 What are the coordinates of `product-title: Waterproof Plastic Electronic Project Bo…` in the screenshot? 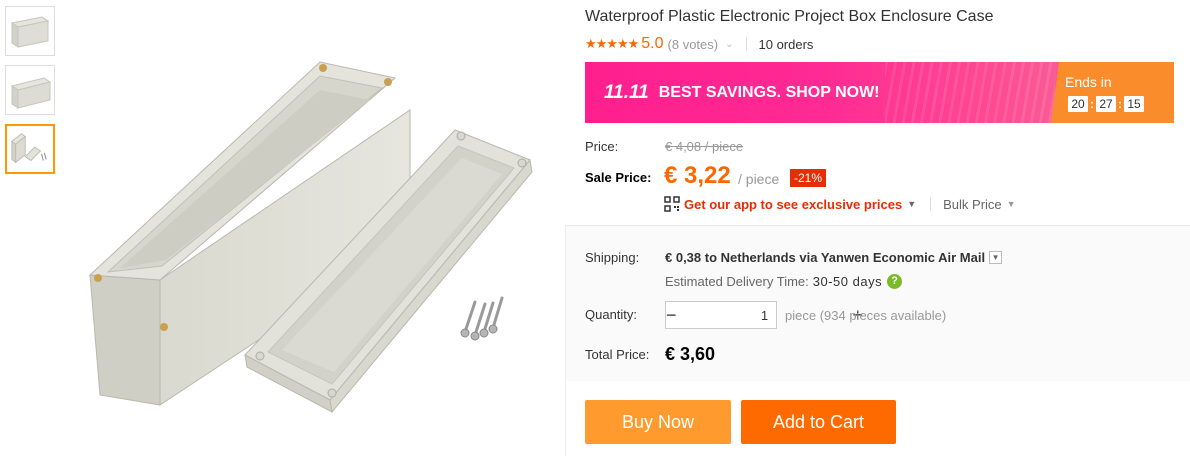 It's located at (789, 16).